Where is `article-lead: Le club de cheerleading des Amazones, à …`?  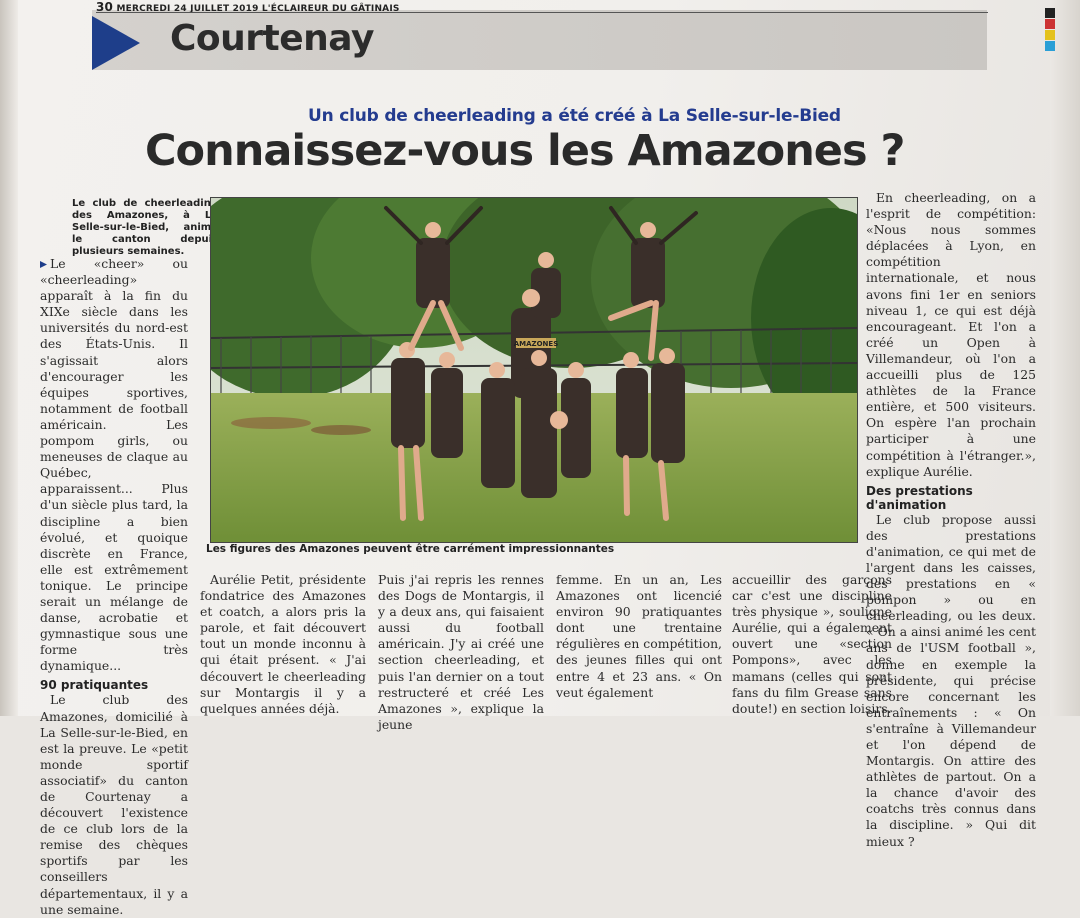 article-lead: Le club de cheerleading des Amazones, à … is located at coordinates (145, 227).